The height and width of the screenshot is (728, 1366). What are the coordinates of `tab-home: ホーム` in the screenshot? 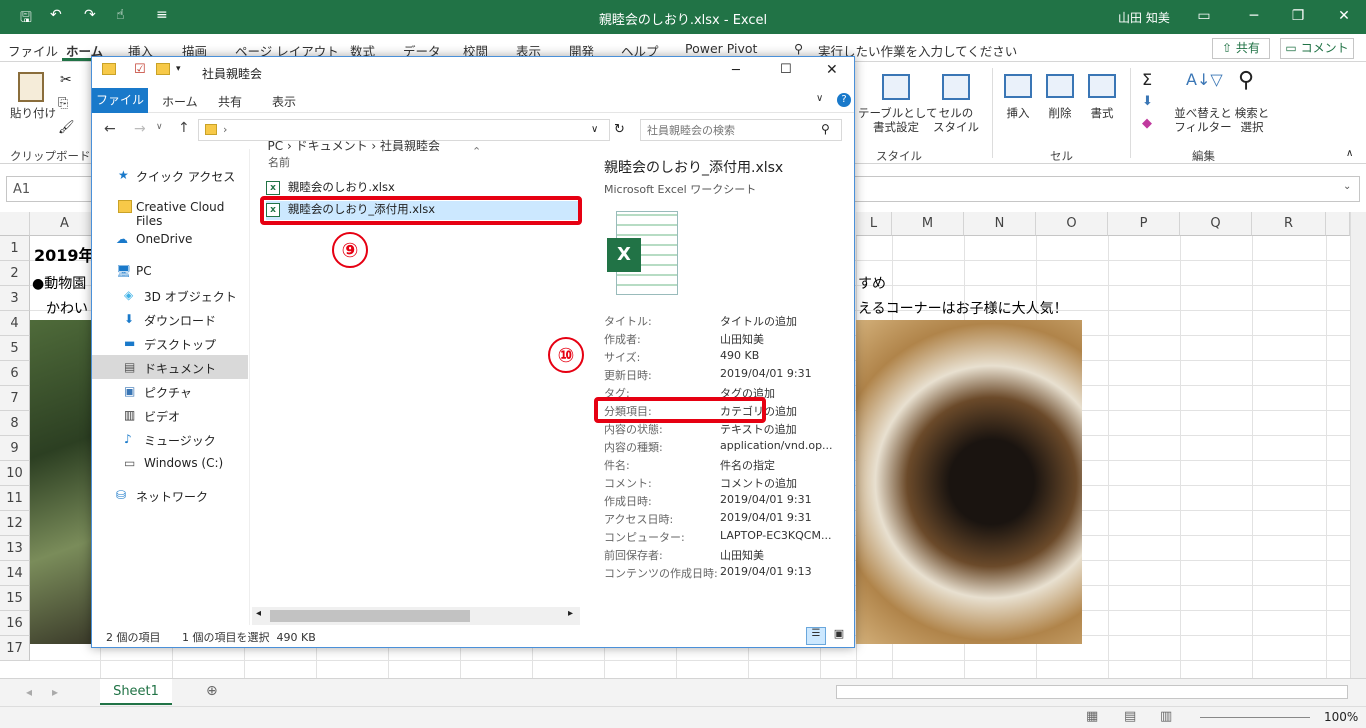 It's located at (180, 101).